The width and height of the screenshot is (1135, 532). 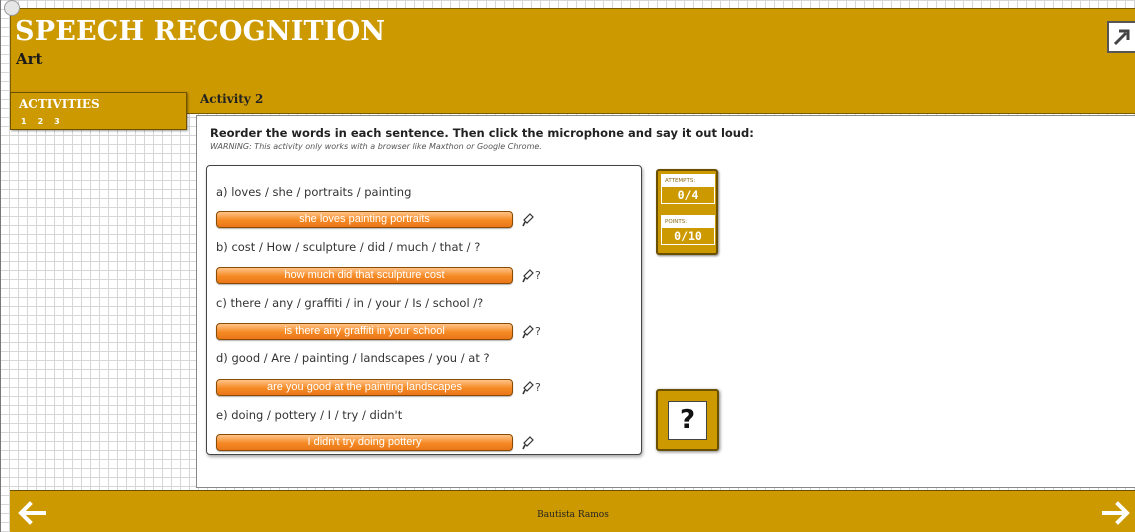 What do you see at coordinates (12, 8) in the screenshot?
I see `corner-badge-icon` at bounding box center [12, 8].